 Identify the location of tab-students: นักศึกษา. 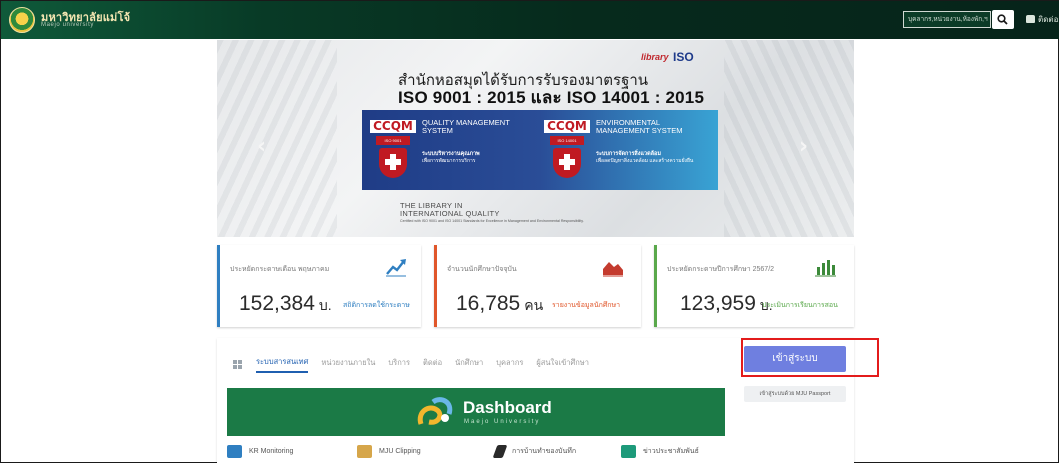
(469, 364).